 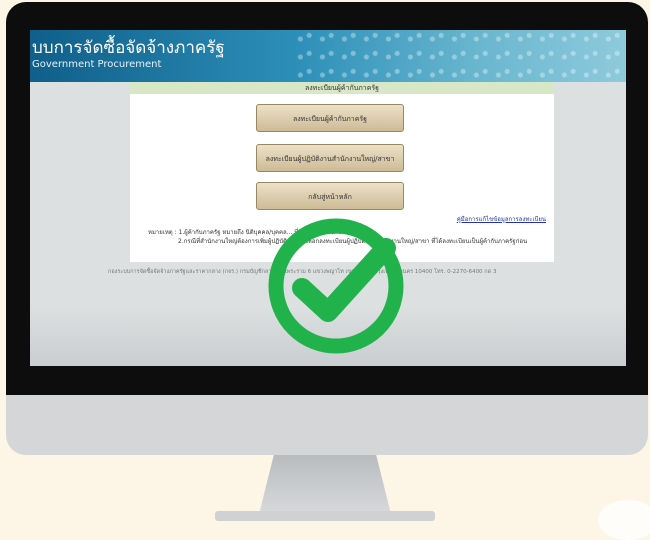 What do you see at coordinates (342, 88) in the screenshot?
I see `panel-header: ลงทะเบียนผู้ค้ากับภาครัฐ` at bounding box center [342, 88].